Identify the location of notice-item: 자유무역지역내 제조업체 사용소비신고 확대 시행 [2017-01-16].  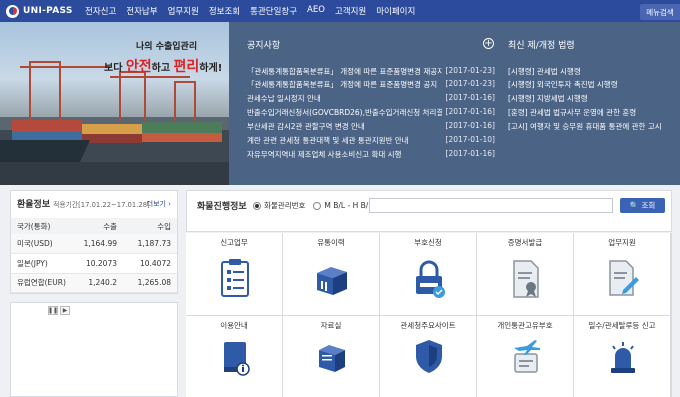
(371, 155).